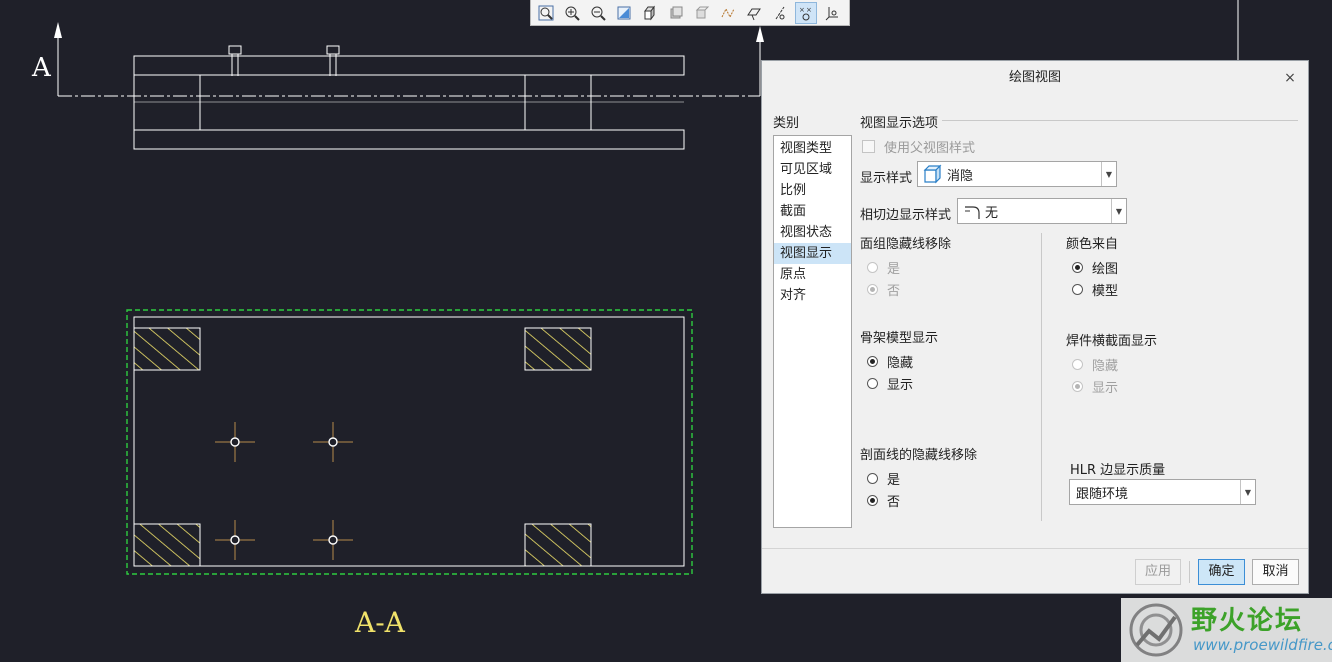 This screenshot has width=1332, height=662. I want to click on quilt-hlr-yes-label: 是, so click(894, 269).